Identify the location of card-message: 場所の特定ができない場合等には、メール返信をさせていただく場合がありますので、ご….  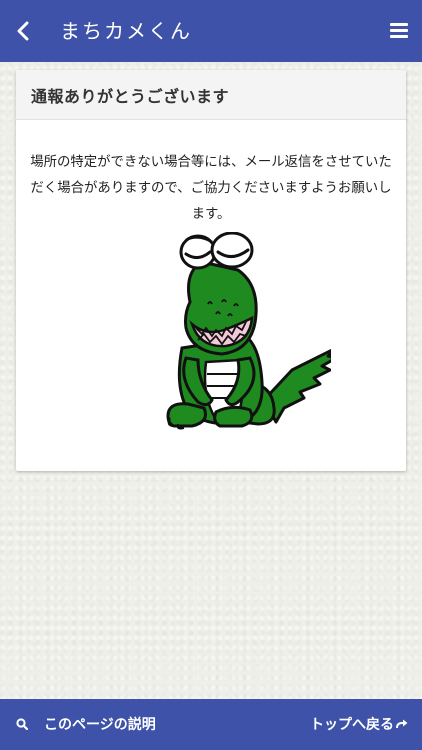
(211, 188).